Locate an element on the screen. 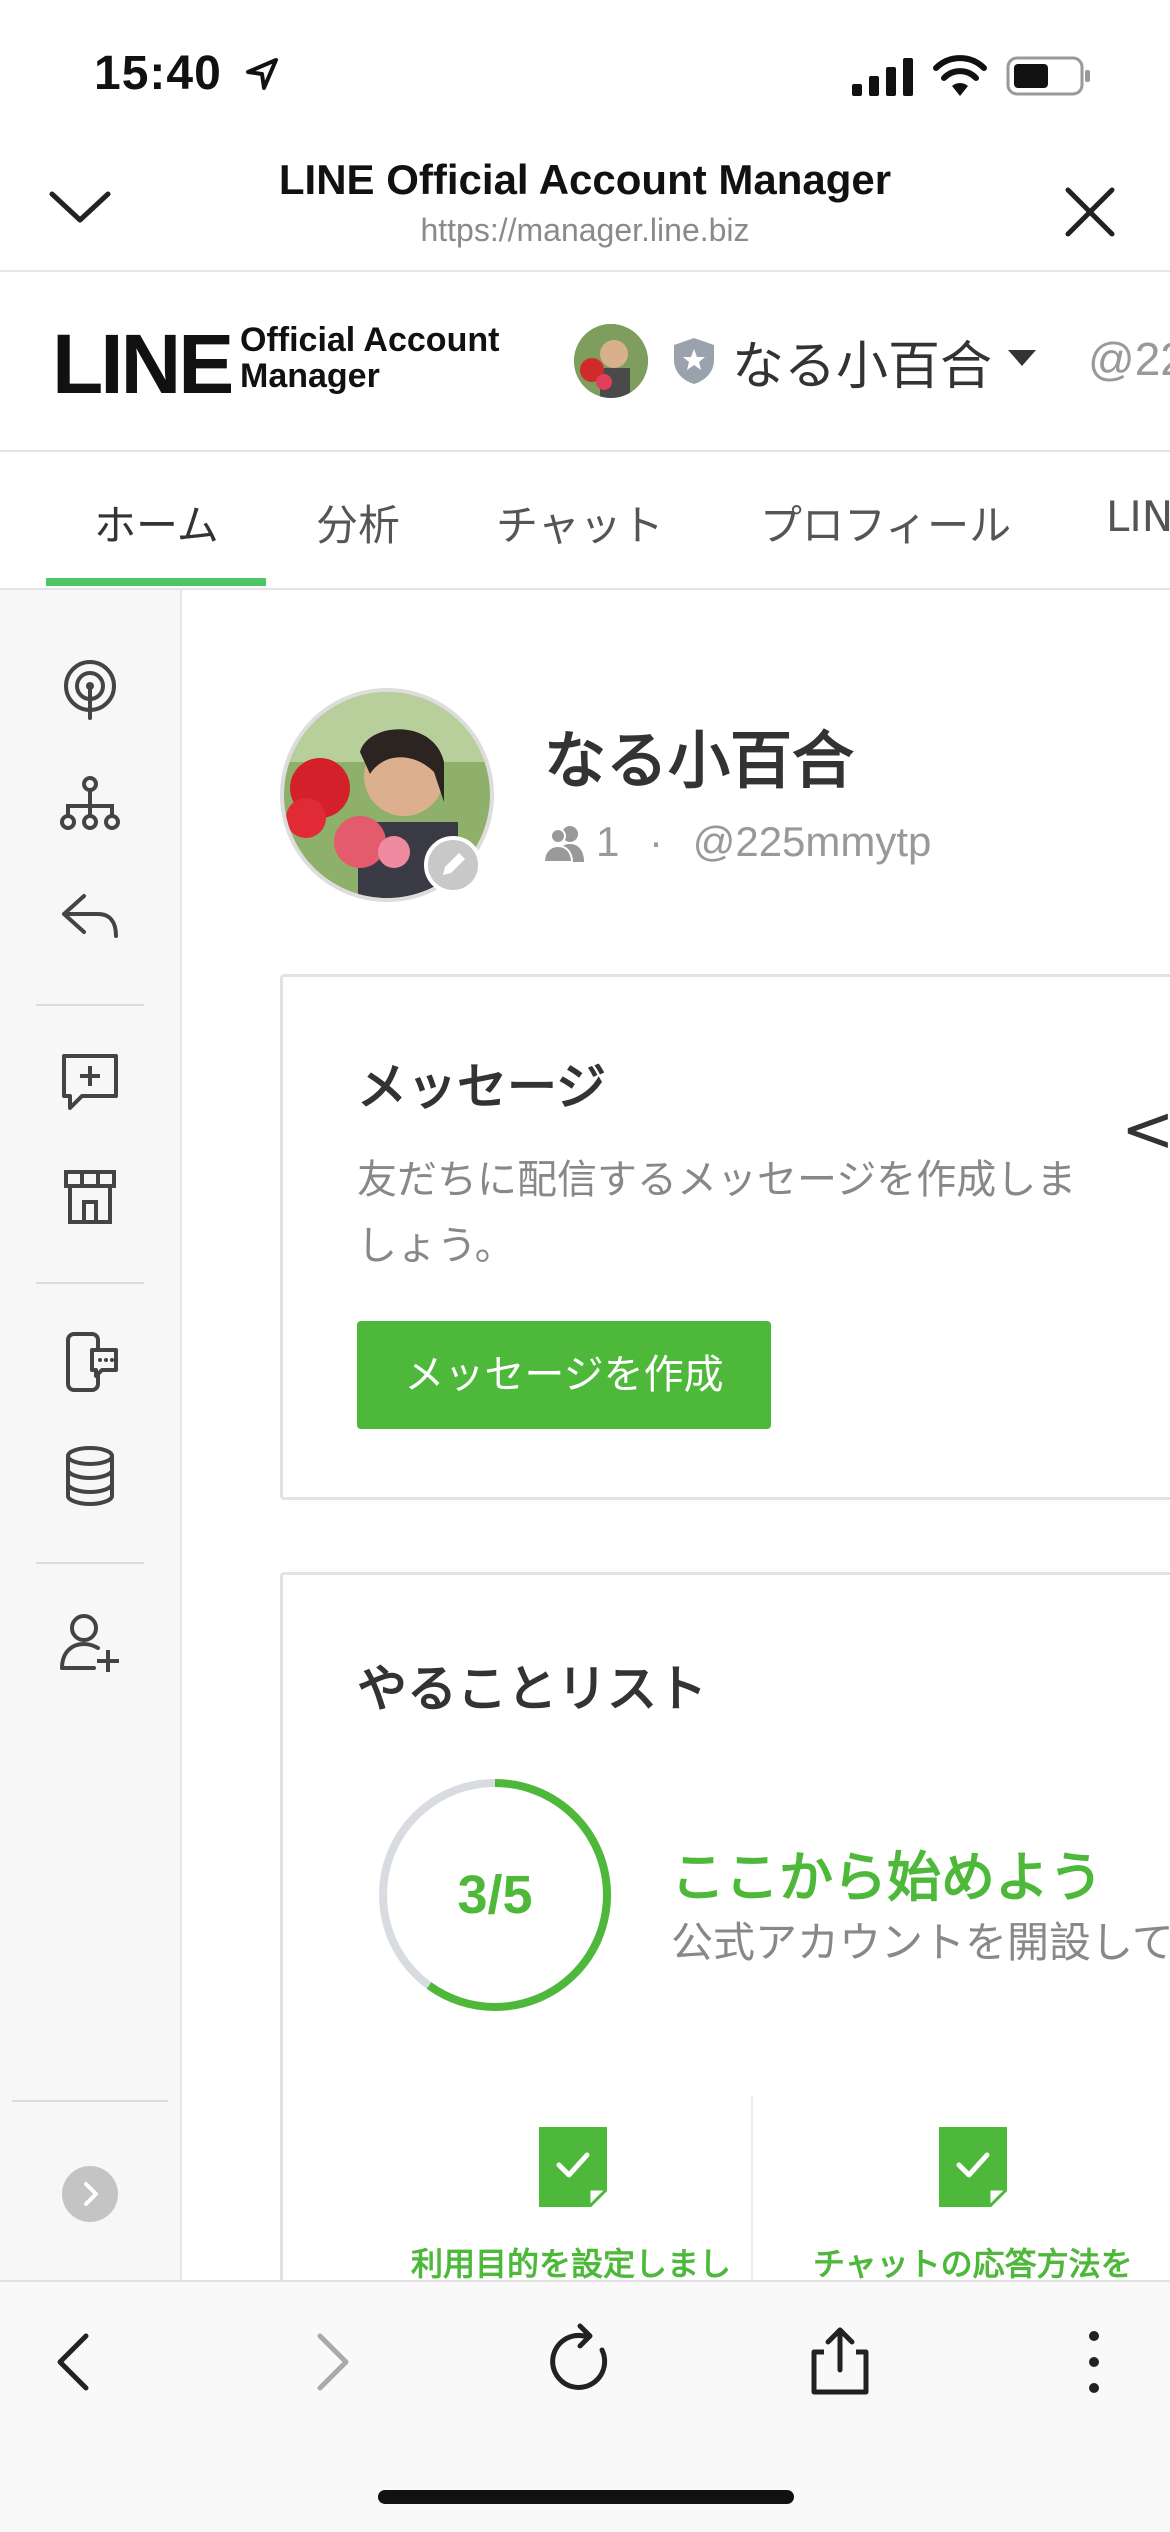 Image resolution: width=1170 pixels, height=2532 pixels. close-icon is located at coordinates (1090, 212).